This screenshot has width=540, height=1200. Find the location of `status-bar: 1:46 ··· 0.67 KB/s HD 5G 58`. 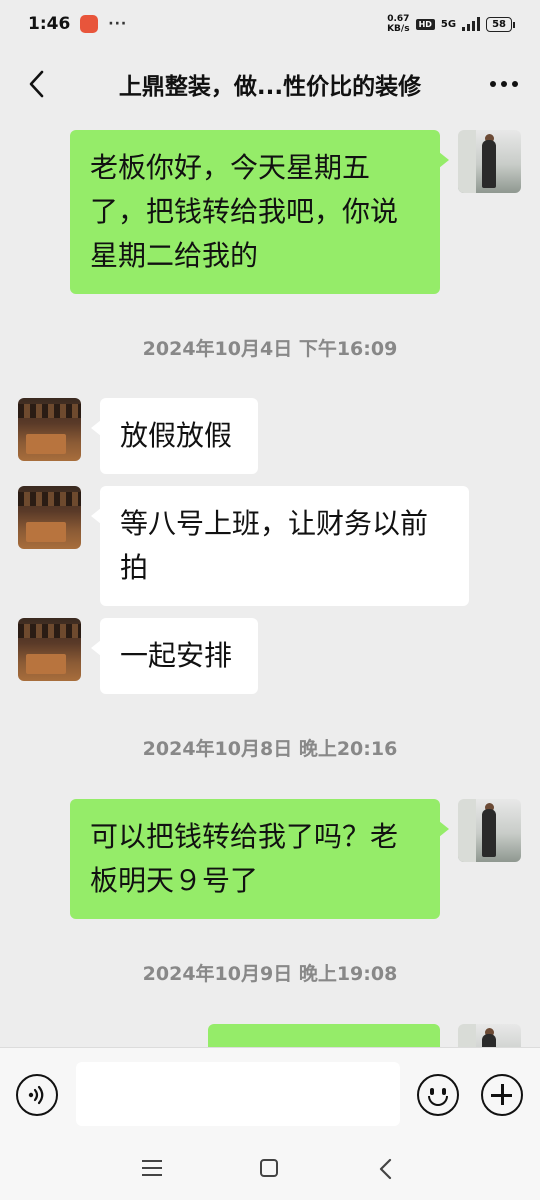

status-bar: 1:46 ··· 0.67 KB/s HD 5G 58 is located at coordinates (270, 24).